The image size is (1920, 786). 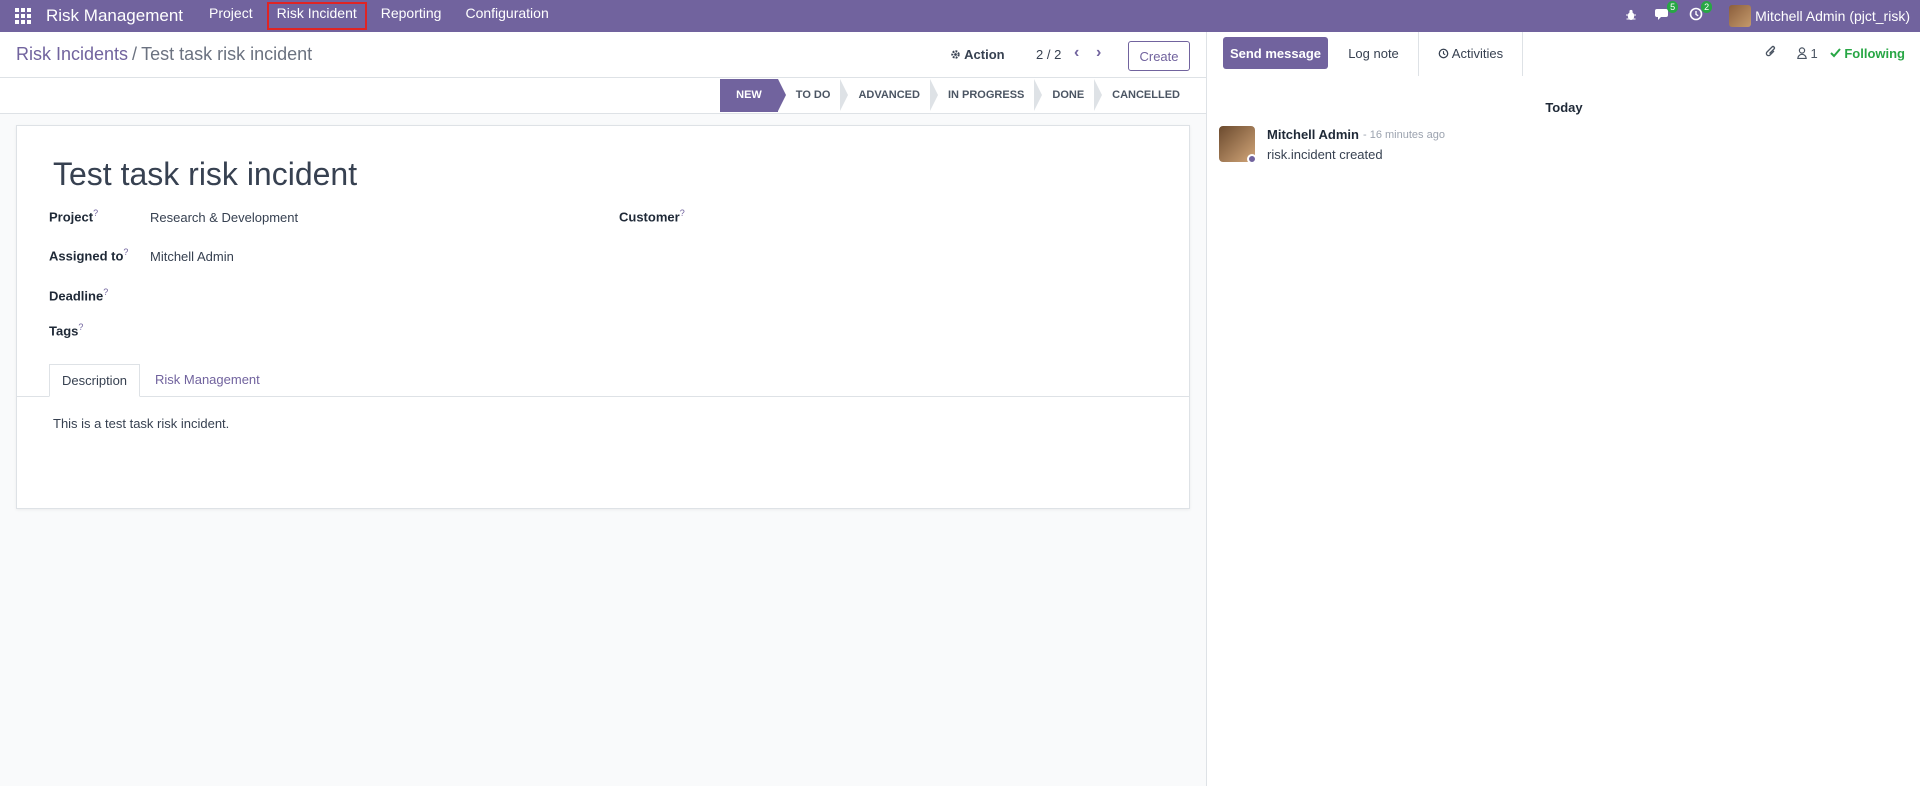 I want to click on user-name: Mitchell Admin (pjct_risk), so click(x=1832, y=16).